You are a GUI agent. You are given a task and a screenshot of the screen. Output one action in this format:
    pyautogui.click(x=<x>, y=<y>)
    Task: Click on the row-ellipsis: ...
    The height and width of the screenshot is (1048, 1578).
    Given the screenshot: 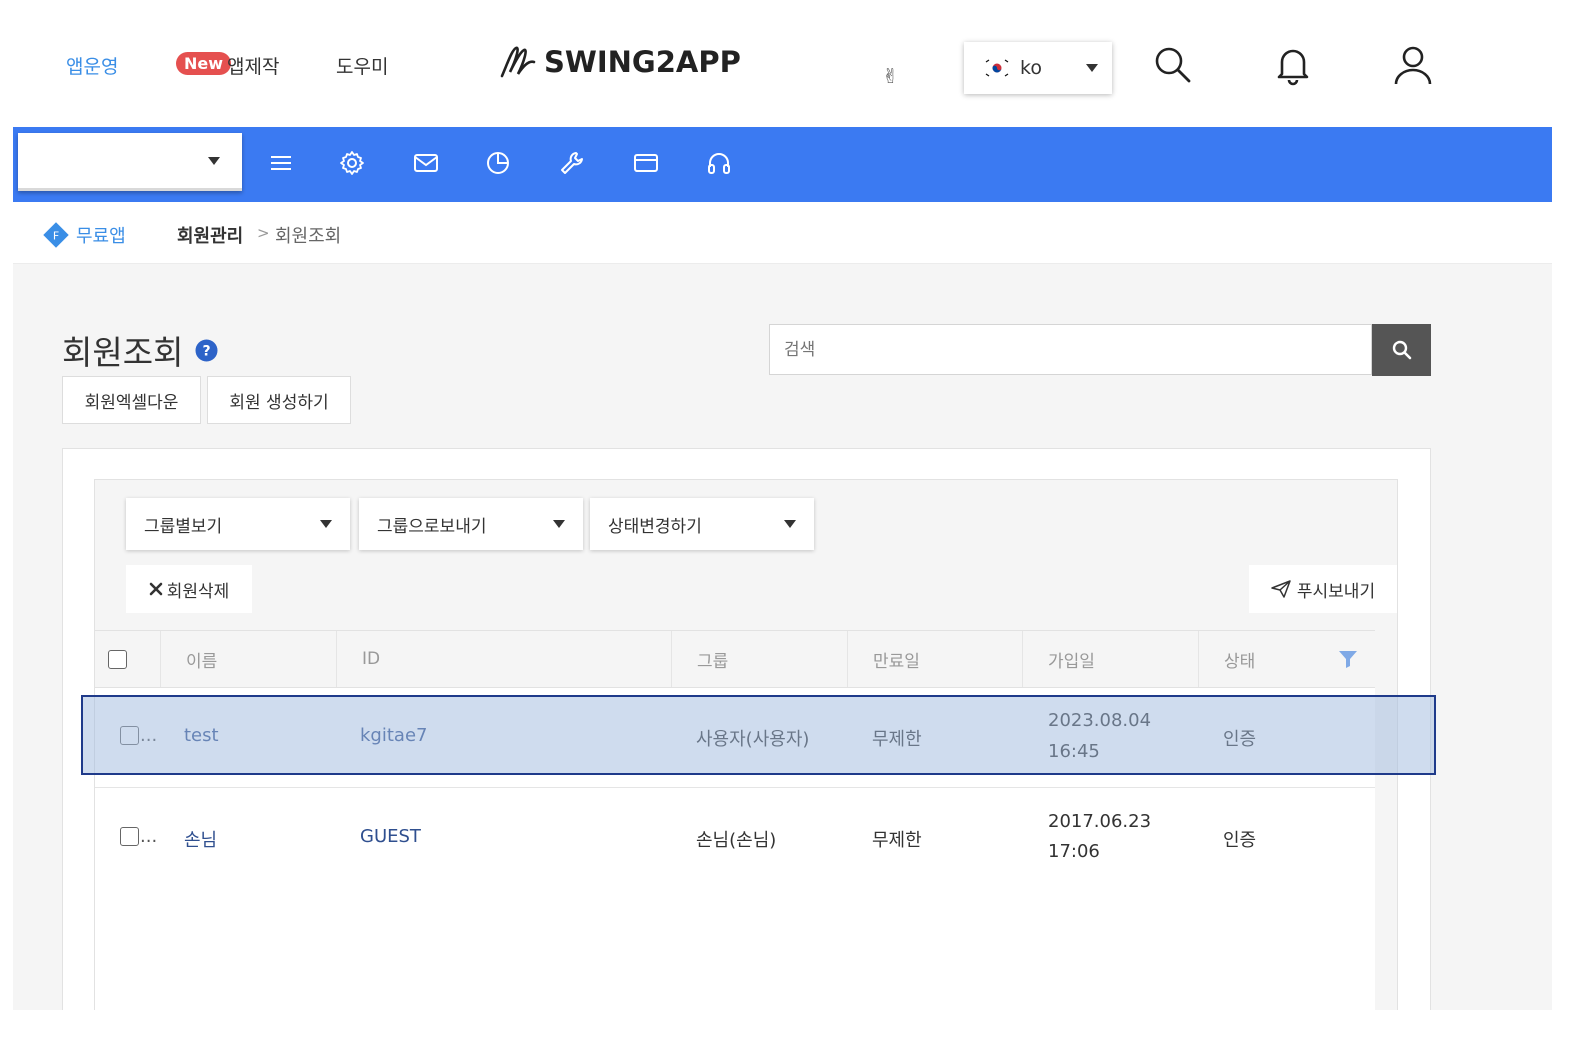 What is the action you would take?
    pyautogui.click(x=149, y=836)
    